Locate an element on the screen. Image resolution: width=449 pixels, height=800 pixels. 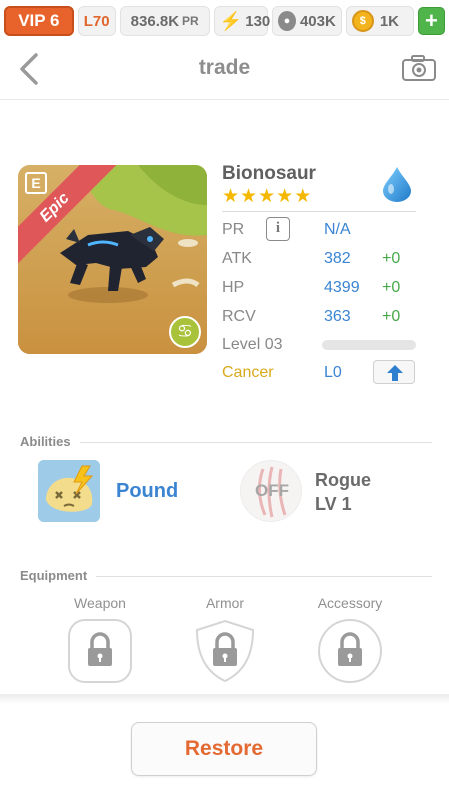
stat-row-zodiac: Cancer L0 is located at coordinates (322, 373).